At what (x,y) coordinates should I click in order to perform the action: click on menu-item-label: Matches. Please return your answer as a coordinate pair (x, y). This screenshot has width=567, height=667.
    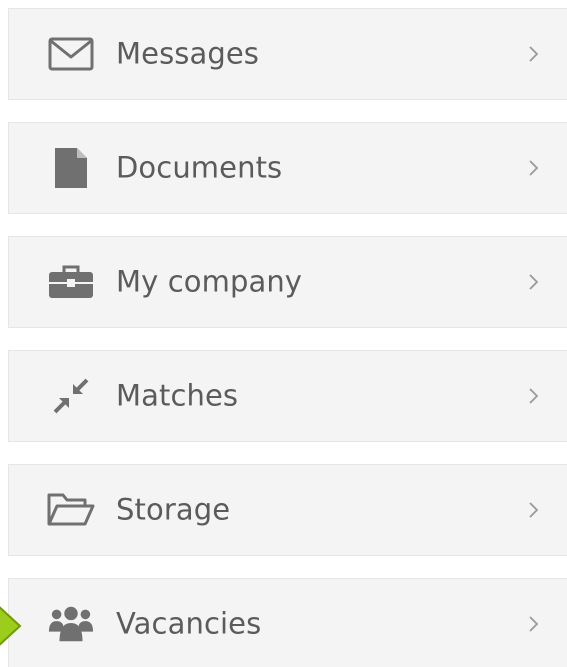
    Looking at the image, I should click on (177, 395).